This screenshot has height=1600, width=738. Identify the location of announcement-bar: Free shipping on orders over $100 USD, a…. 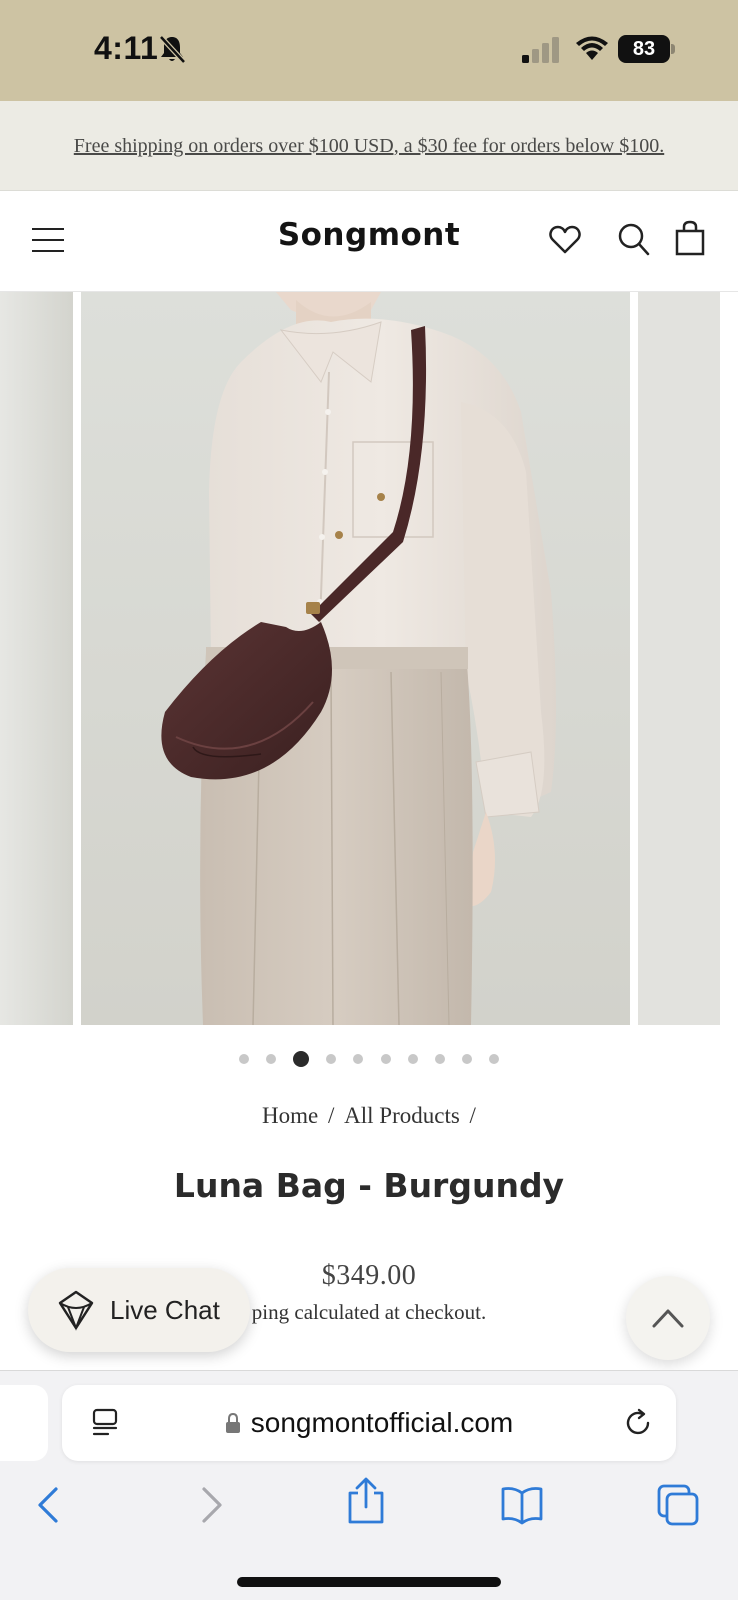
(369, 146).